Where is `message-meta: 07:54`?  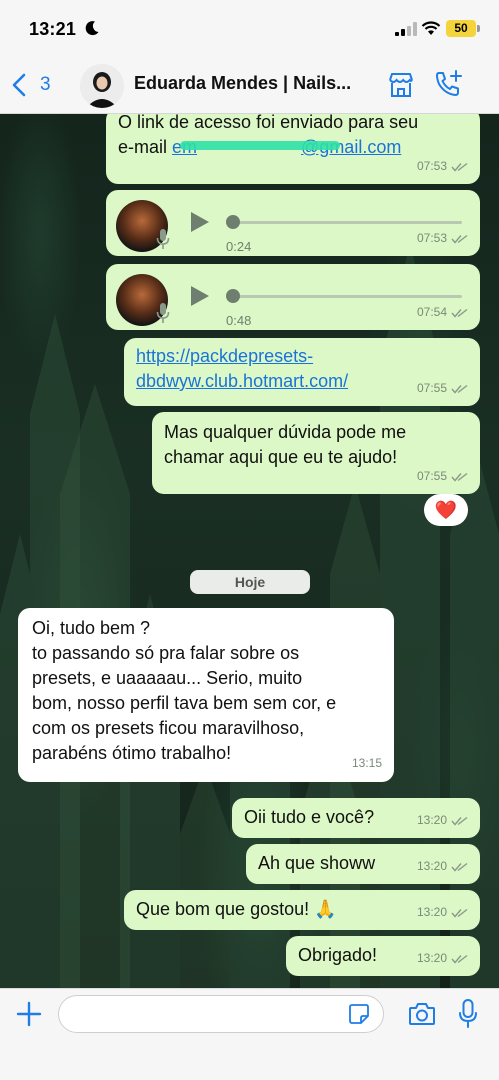
message-meta: 07:54 is located at coordinates (442, 312).